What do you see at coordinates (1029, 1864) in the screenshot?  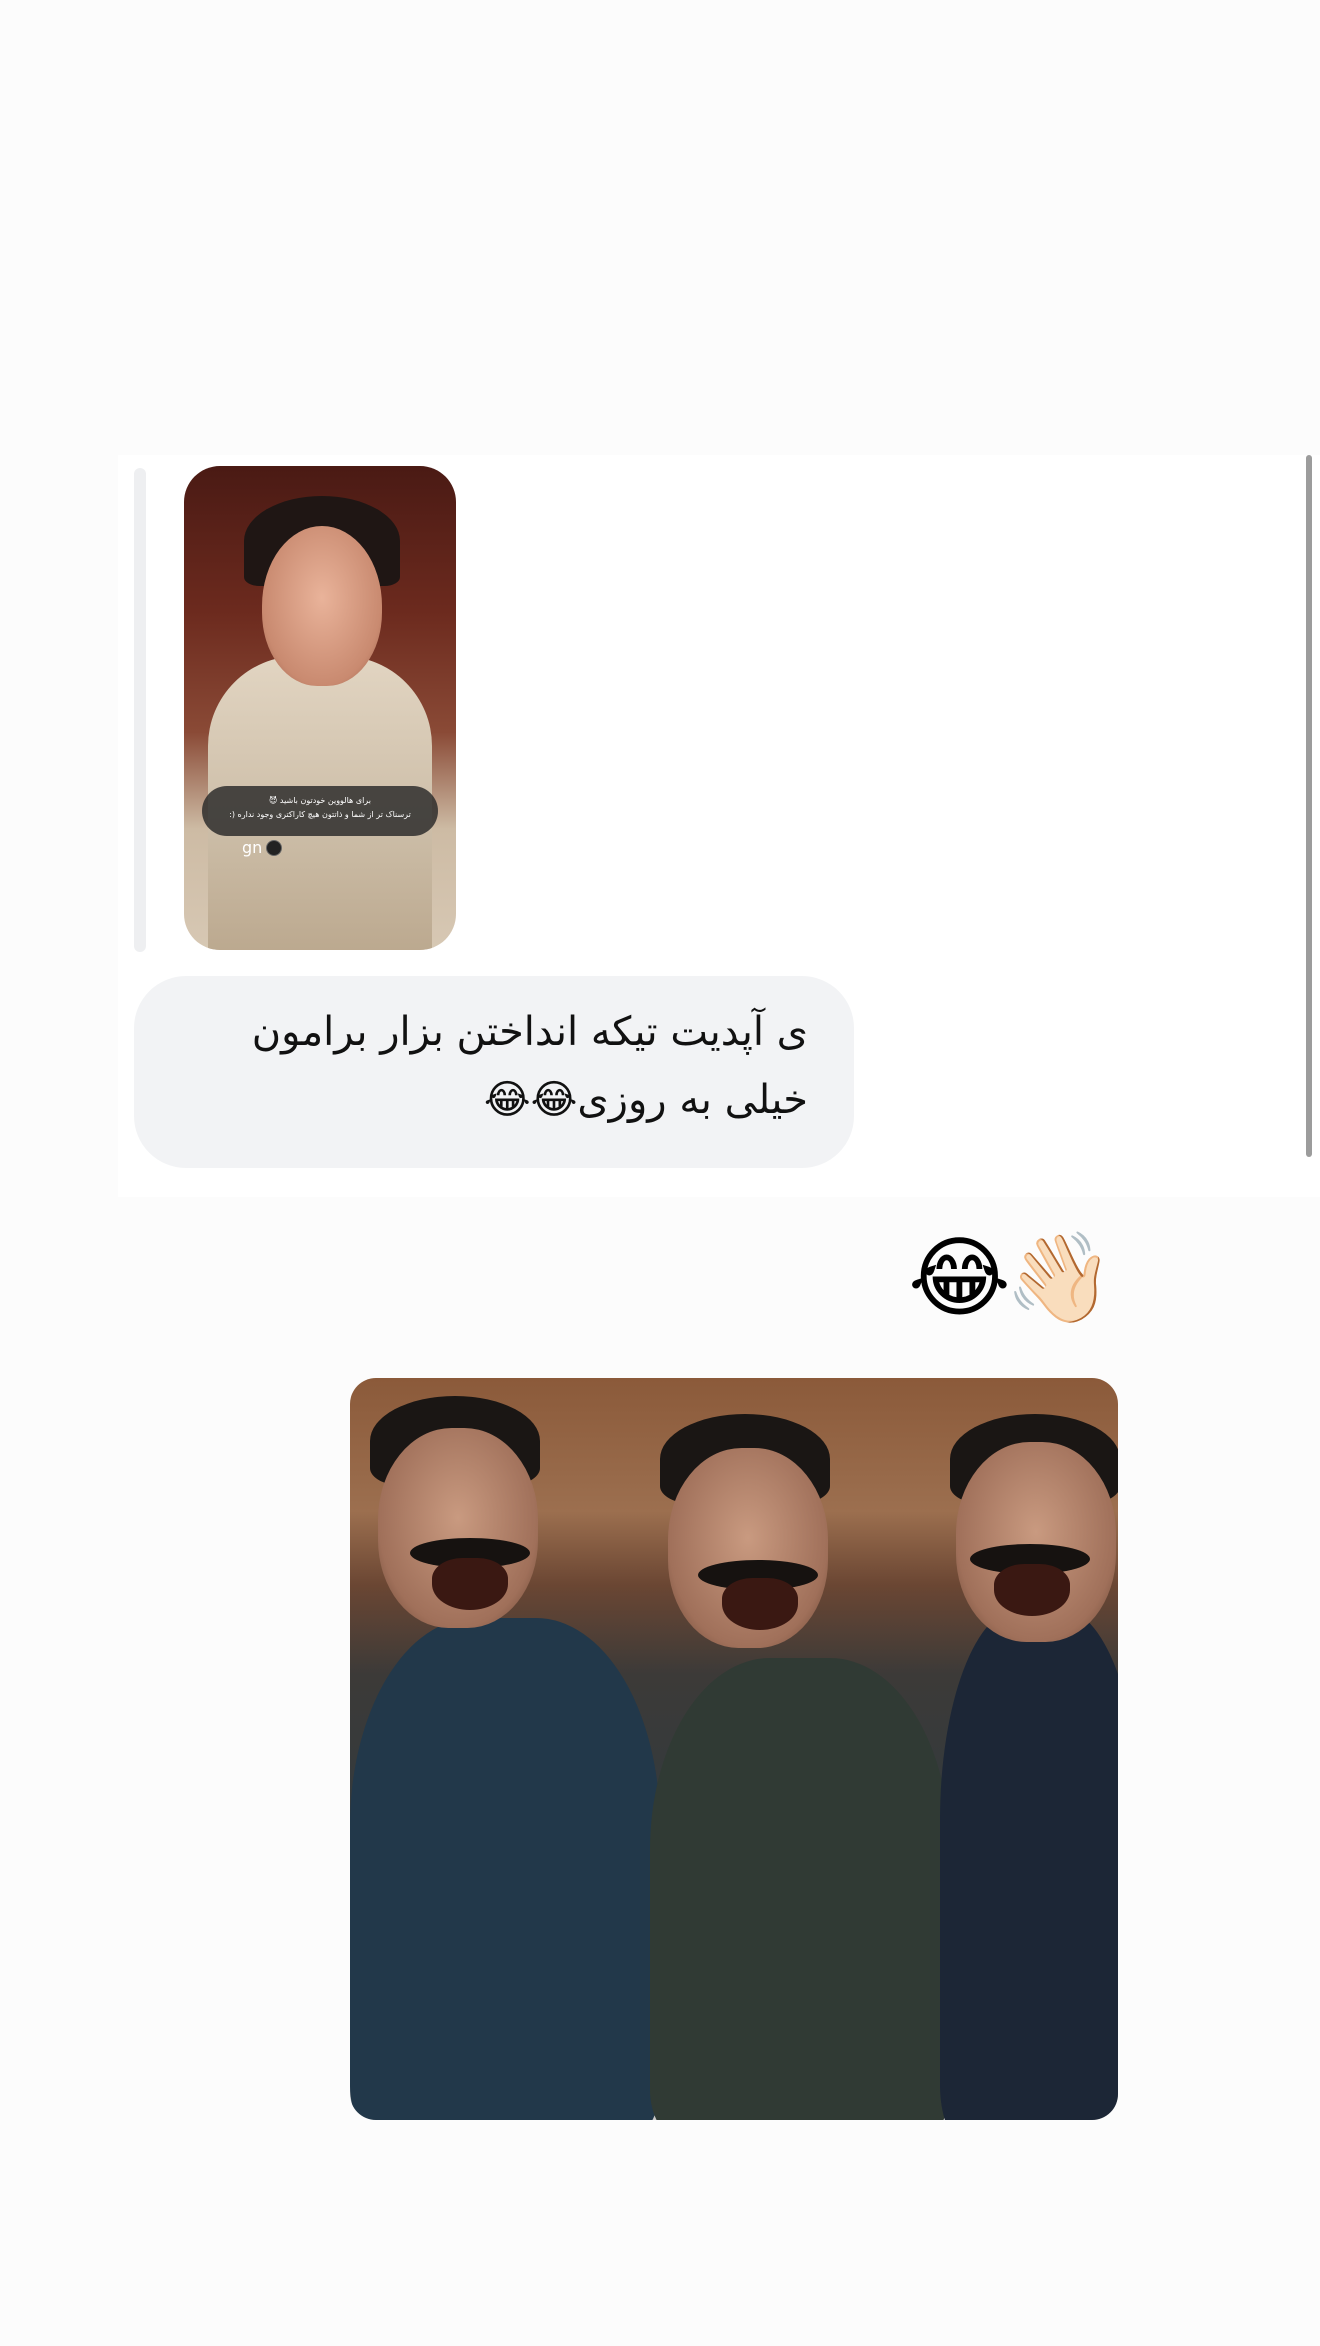 I see `meme-person-right-body` at bounding box center [1029, 1864].